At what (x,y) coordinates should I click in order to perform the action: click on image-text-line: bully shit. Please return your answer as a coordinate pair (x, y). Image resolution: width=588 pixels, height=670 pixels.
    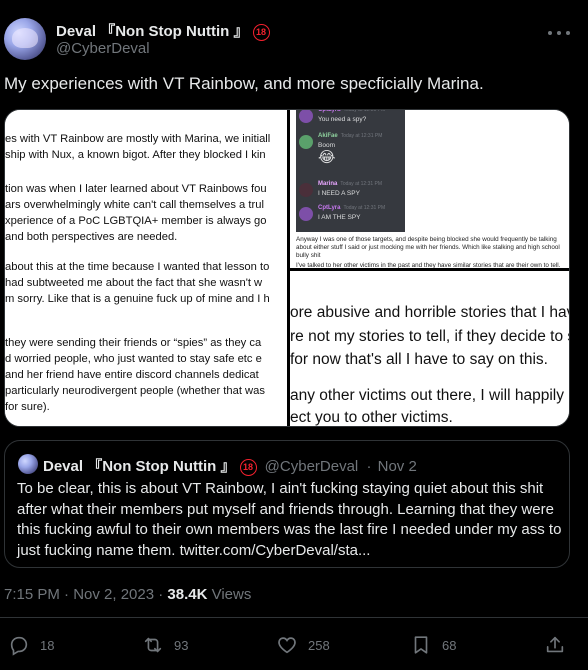
    Looking at the image, I should click on (308, 255).